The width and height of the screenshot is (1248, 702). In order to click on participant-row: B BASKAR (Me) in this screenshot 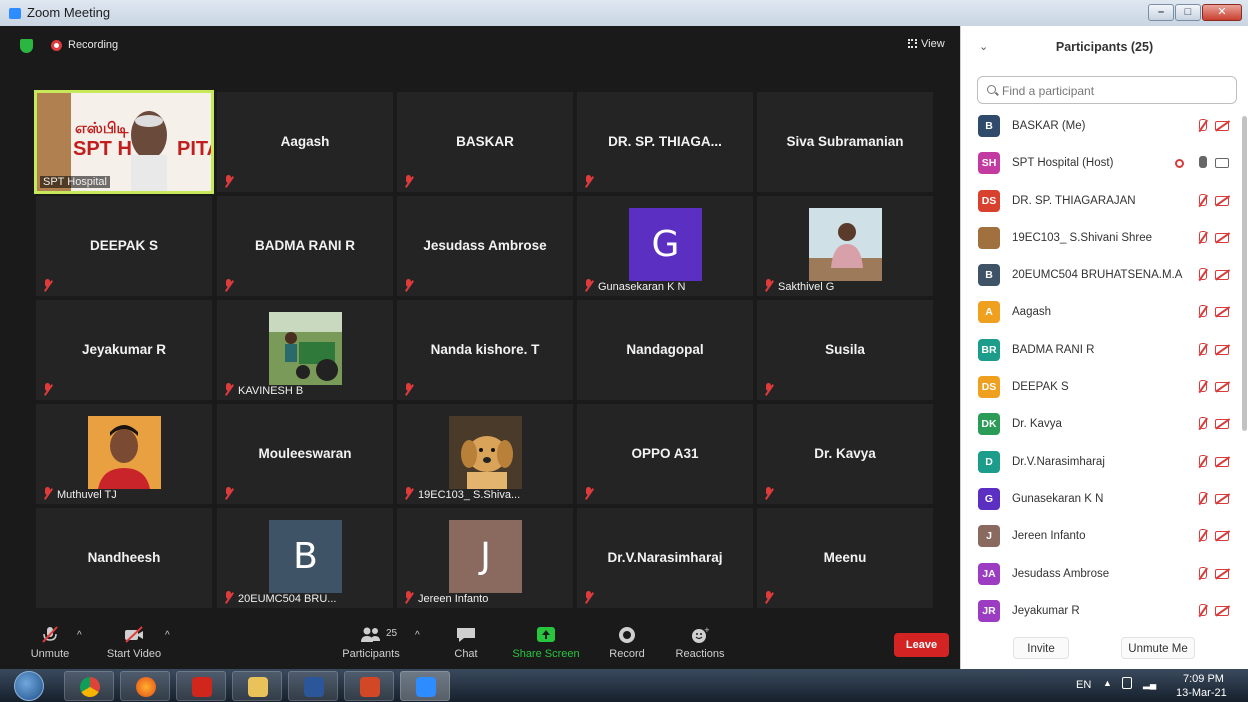, I will do `click(1101, 126)`.